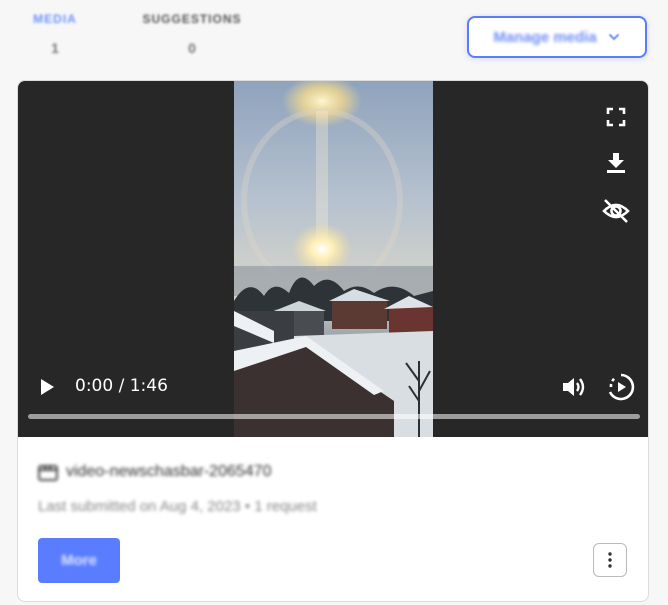 This screenshot has width=668, height=605. Describe the element at coordinates (621, 387) in the screenshot. I see `playback-speed-icon` at that location.